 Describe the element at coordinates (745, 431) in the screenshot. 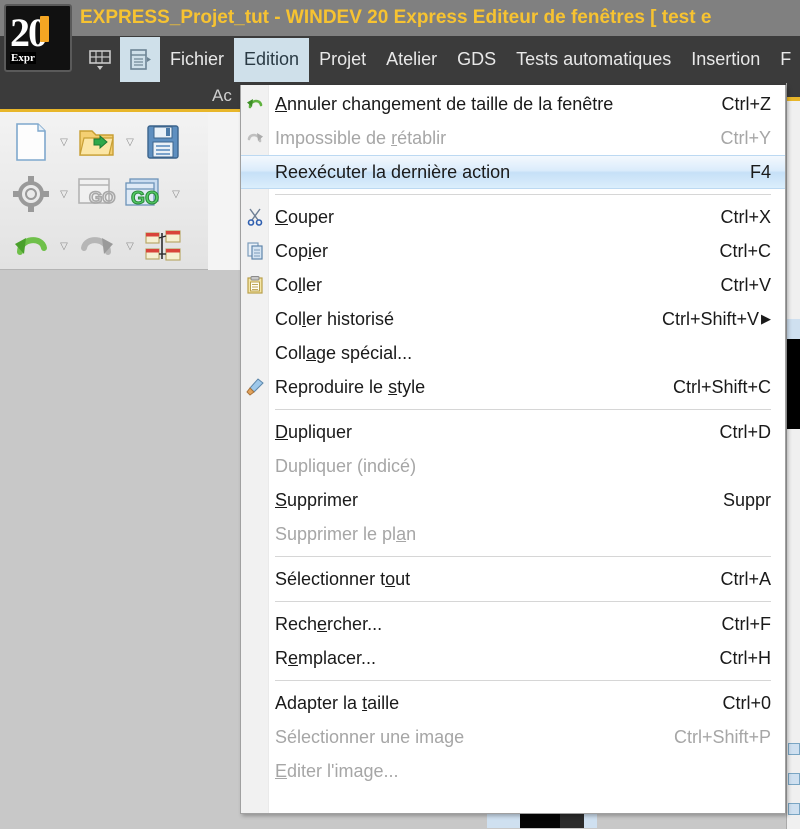

I see `menu-item-shortcut: Ctrl+D` at that location.